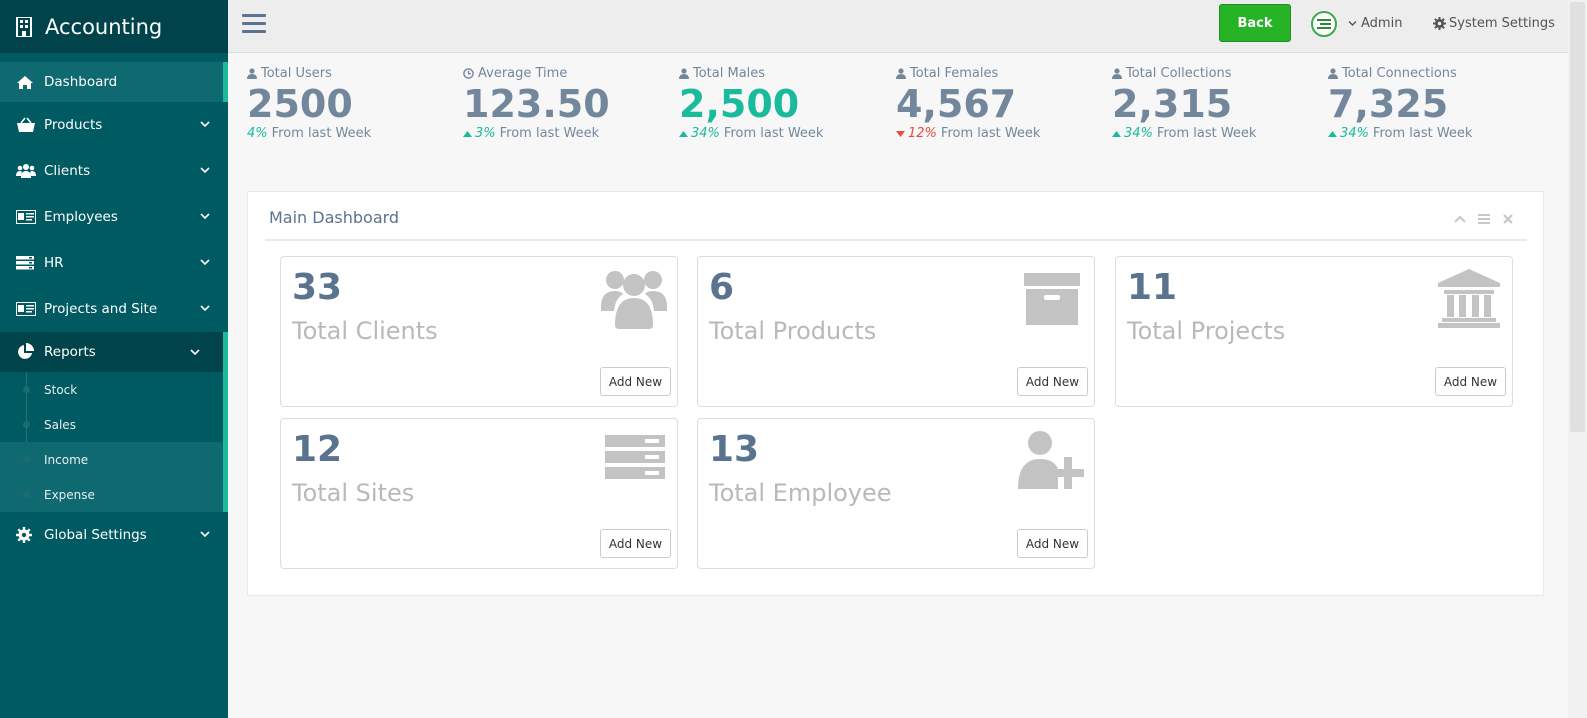 The height and width of the screenshot is (718, 1587). Describe the element at coordinates (73, 125) in the screenshot. I see `sidebar-item-label: Products` at that location.